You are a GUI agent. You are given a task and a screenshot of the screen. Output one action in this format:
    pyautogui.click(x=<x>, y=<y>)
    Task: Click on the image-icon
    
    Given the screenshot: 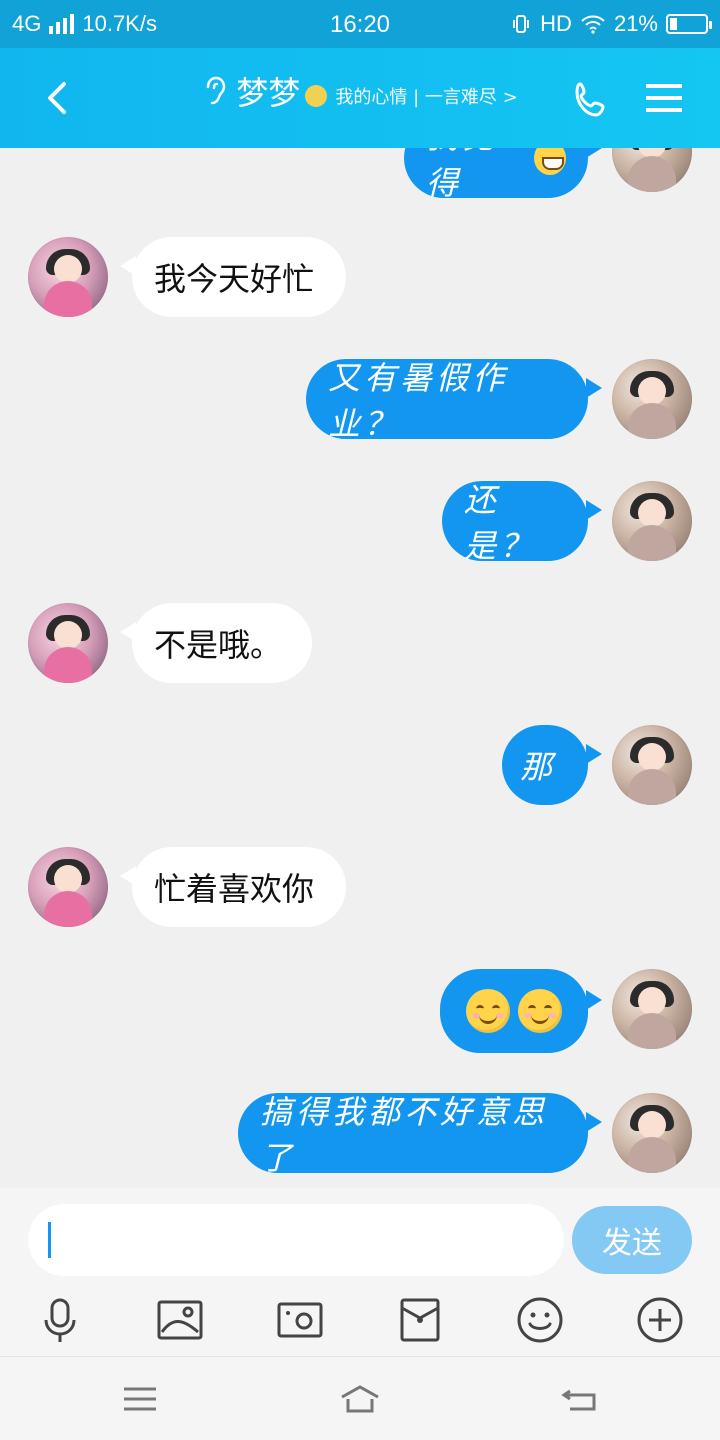 What is the action you would take?
    pyautogui.click(x=180, y=1320)
    